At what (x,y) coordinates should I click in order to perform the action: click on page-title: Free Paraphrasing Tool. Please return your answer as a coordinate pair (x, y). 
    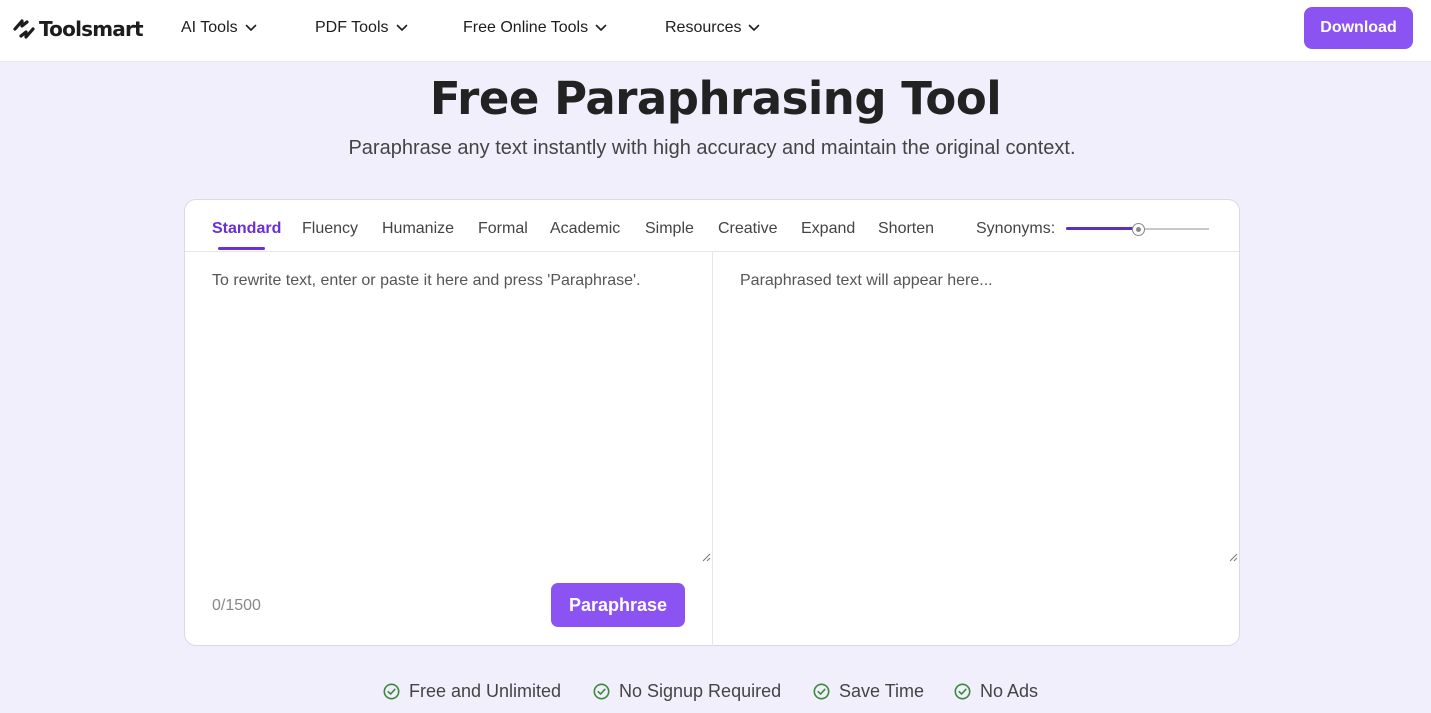
    Looking at the image, I should click on (715, 98).